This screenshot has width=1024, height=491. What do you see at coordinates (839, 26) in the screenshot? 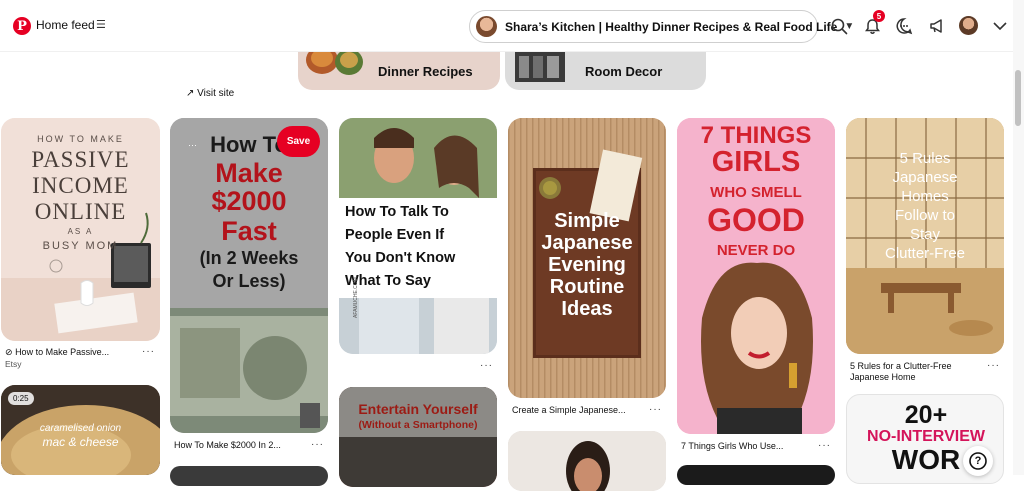
I see `search-icon` at bounding box center [839, 26].